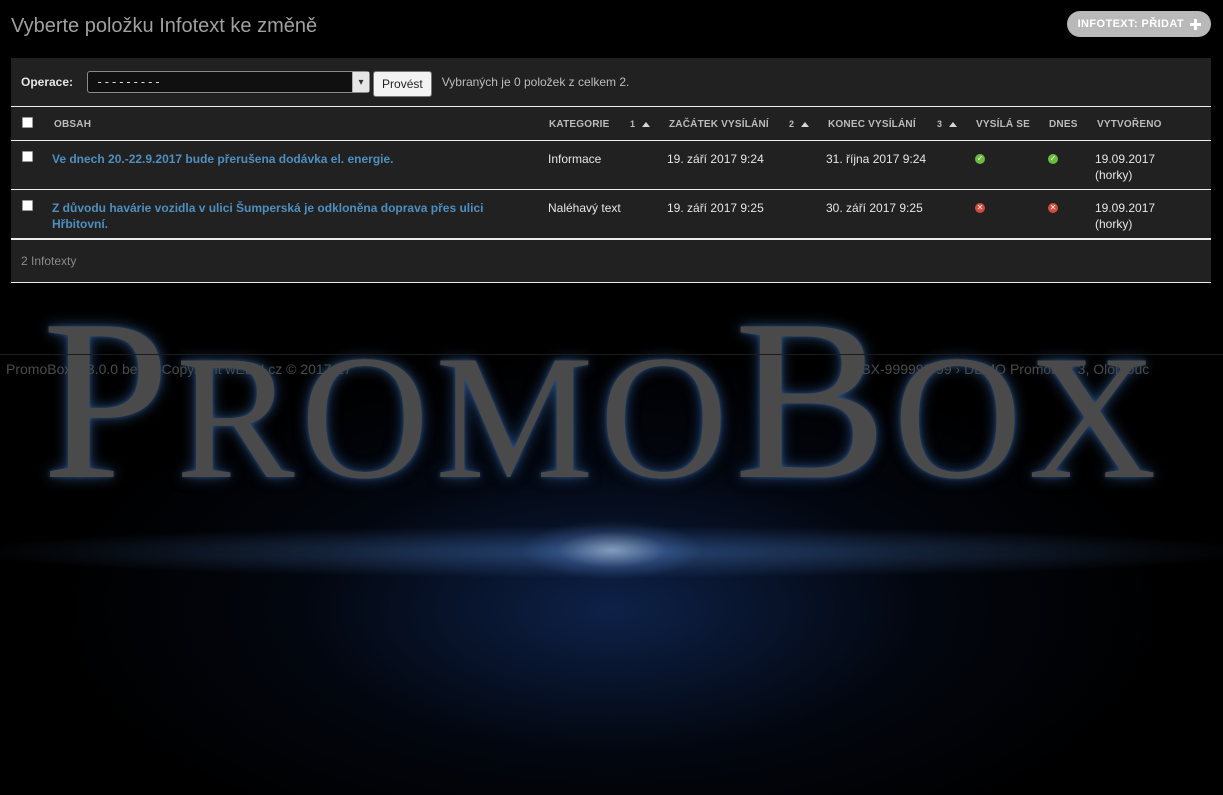  Describe the element at coordinates (1130, 24) in the screenshot. I see `add-button-label: INFOTEXT: PŘIDAT` at that location.